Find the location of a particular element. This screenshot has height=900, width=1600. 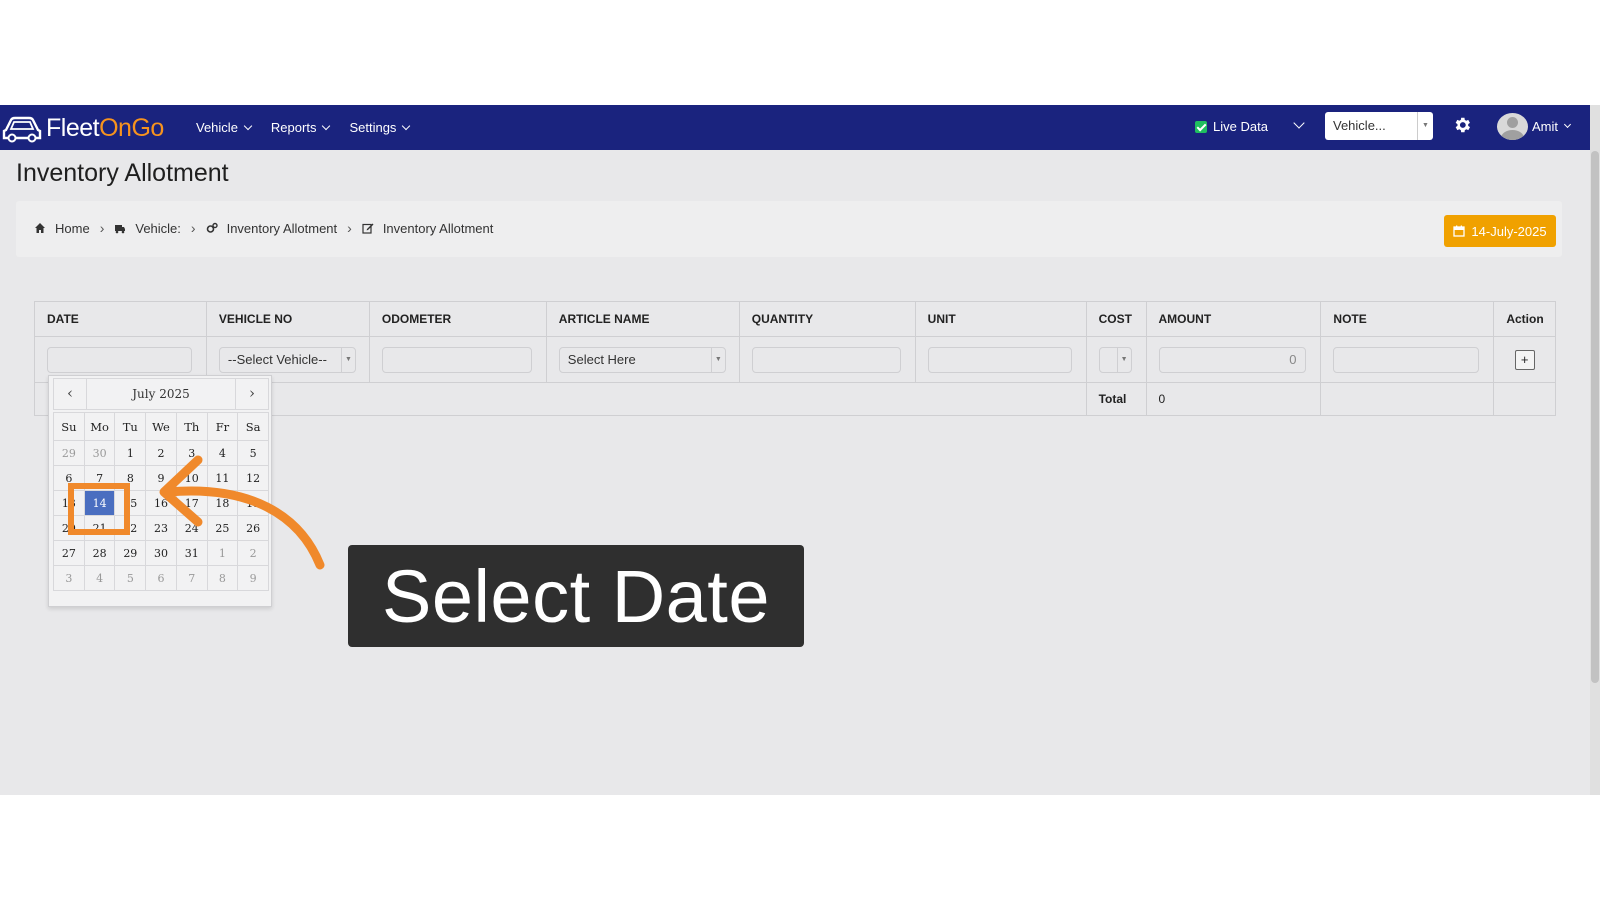

total-label: Total is located at coordinates (1116, 399).